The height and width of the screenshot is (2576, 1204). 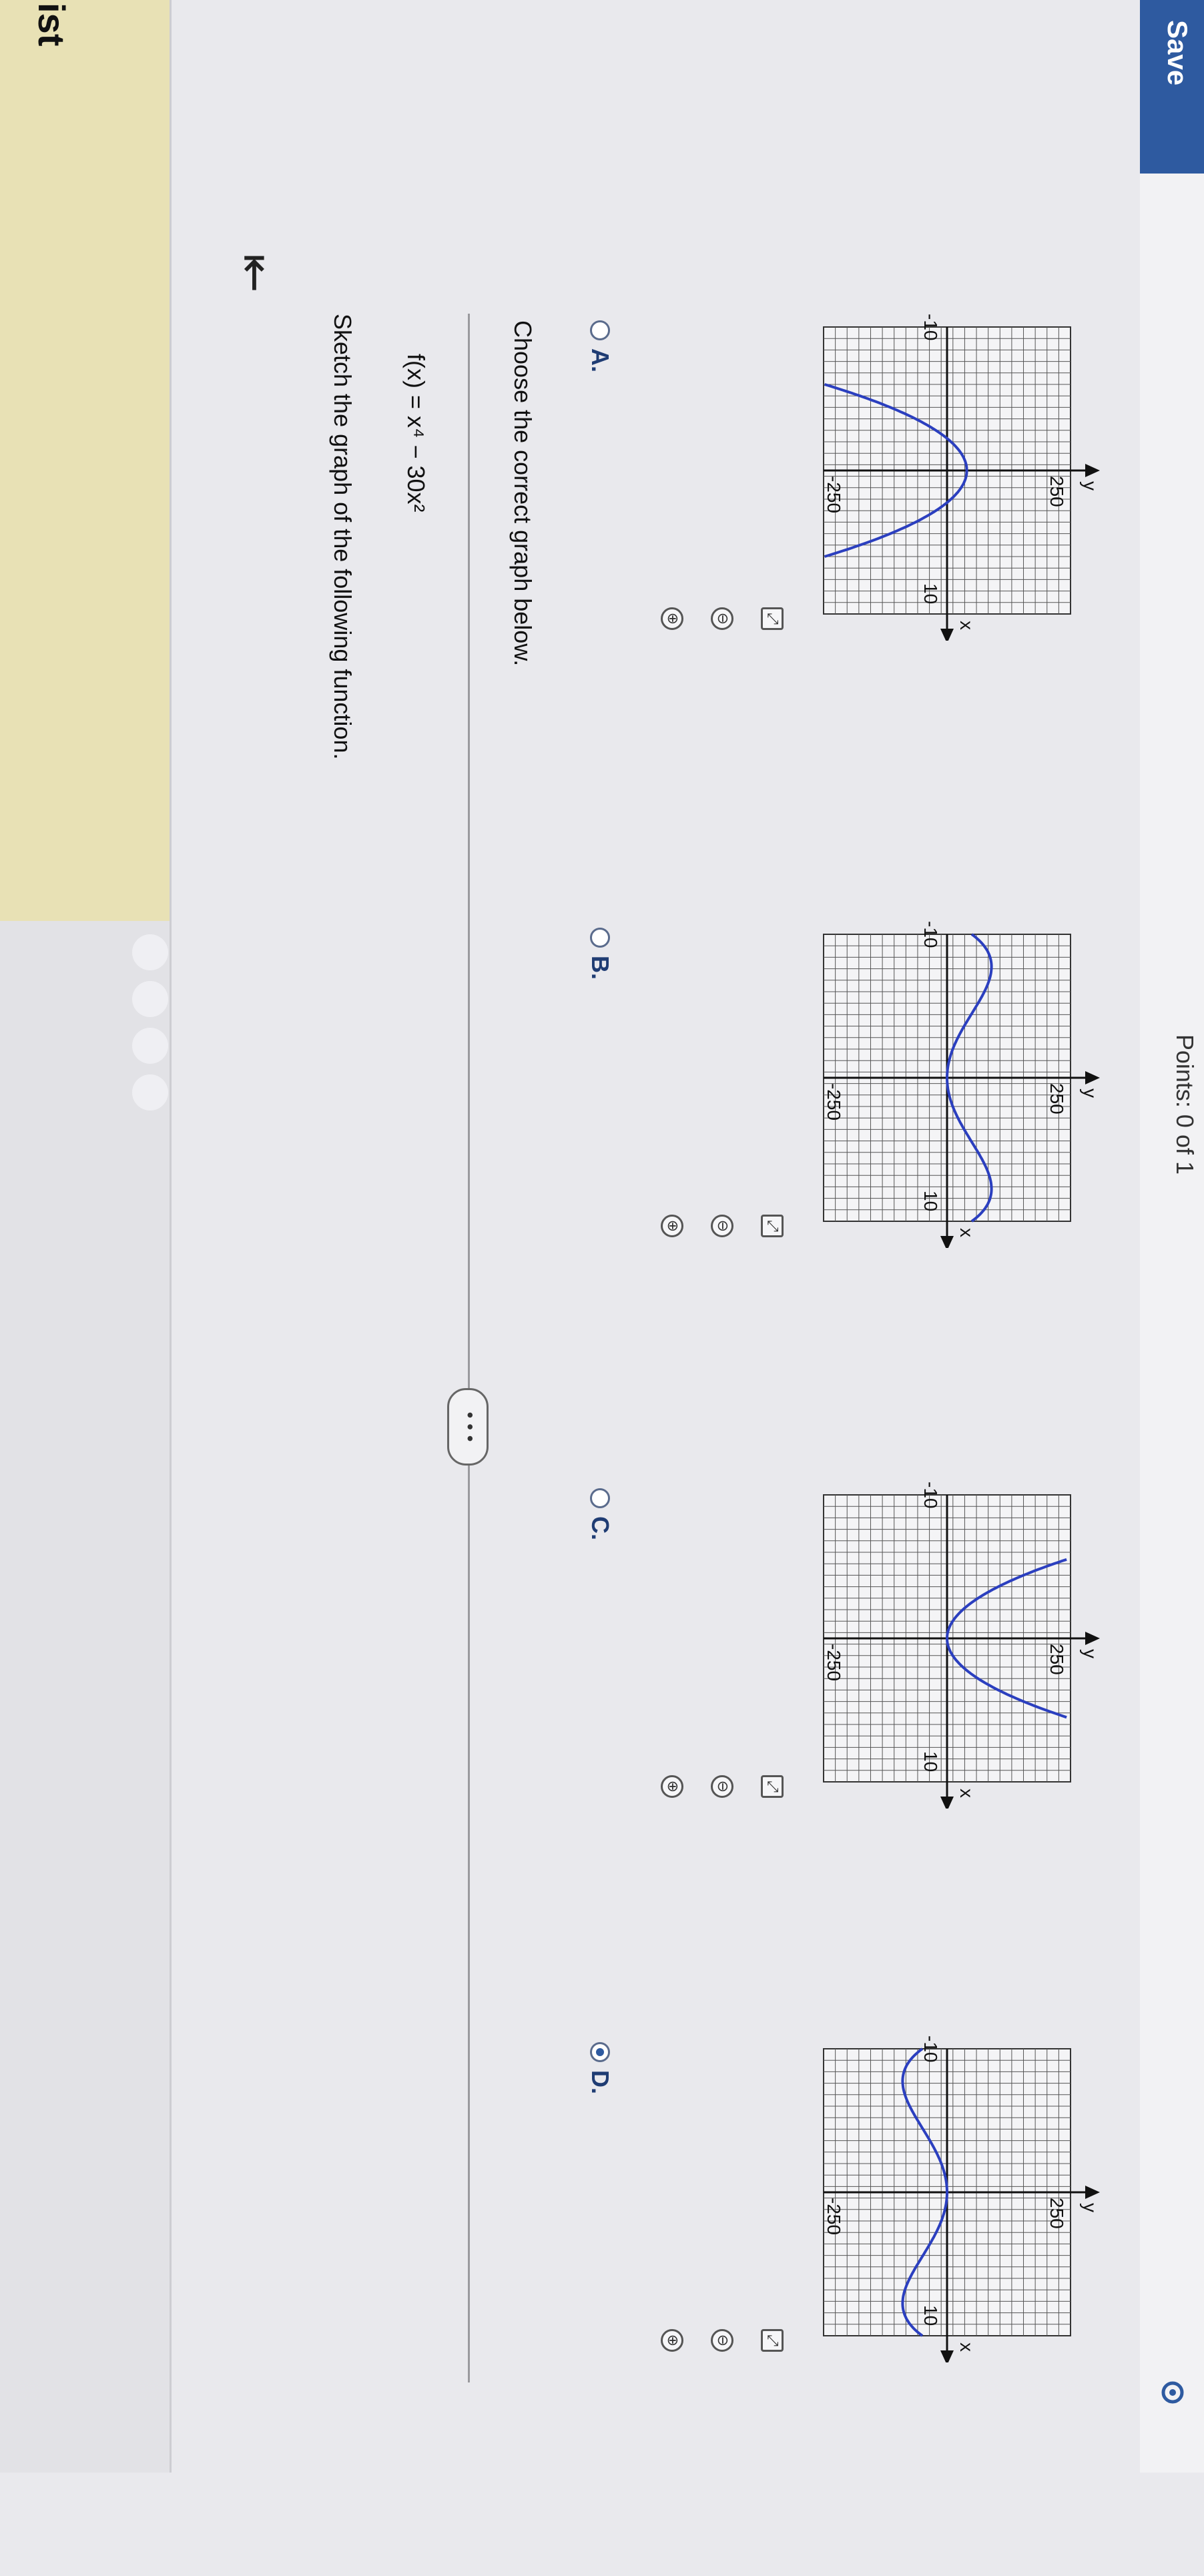 What do you see at coordinates (962, 1645) in the screenshot?
I see `graph-c: y x 250 -250 -10 10` at bounding box center [962, 1645].